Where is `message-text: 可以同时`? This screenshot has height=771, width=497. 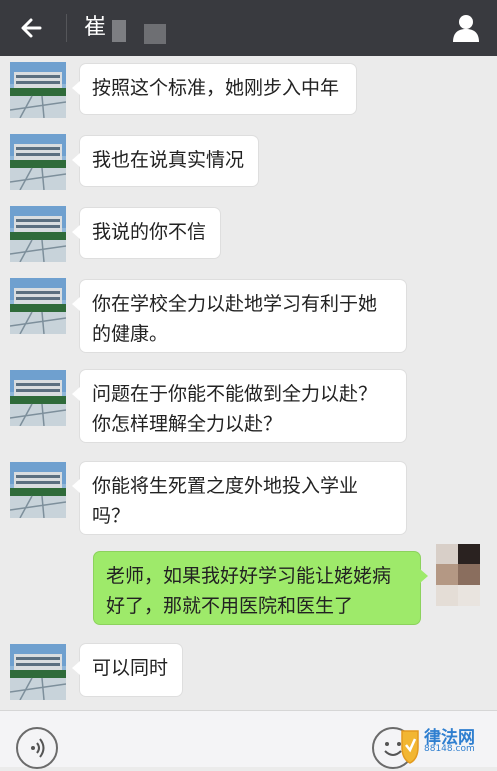 message-text: 可以同时 is located at coordinates (130, 668).